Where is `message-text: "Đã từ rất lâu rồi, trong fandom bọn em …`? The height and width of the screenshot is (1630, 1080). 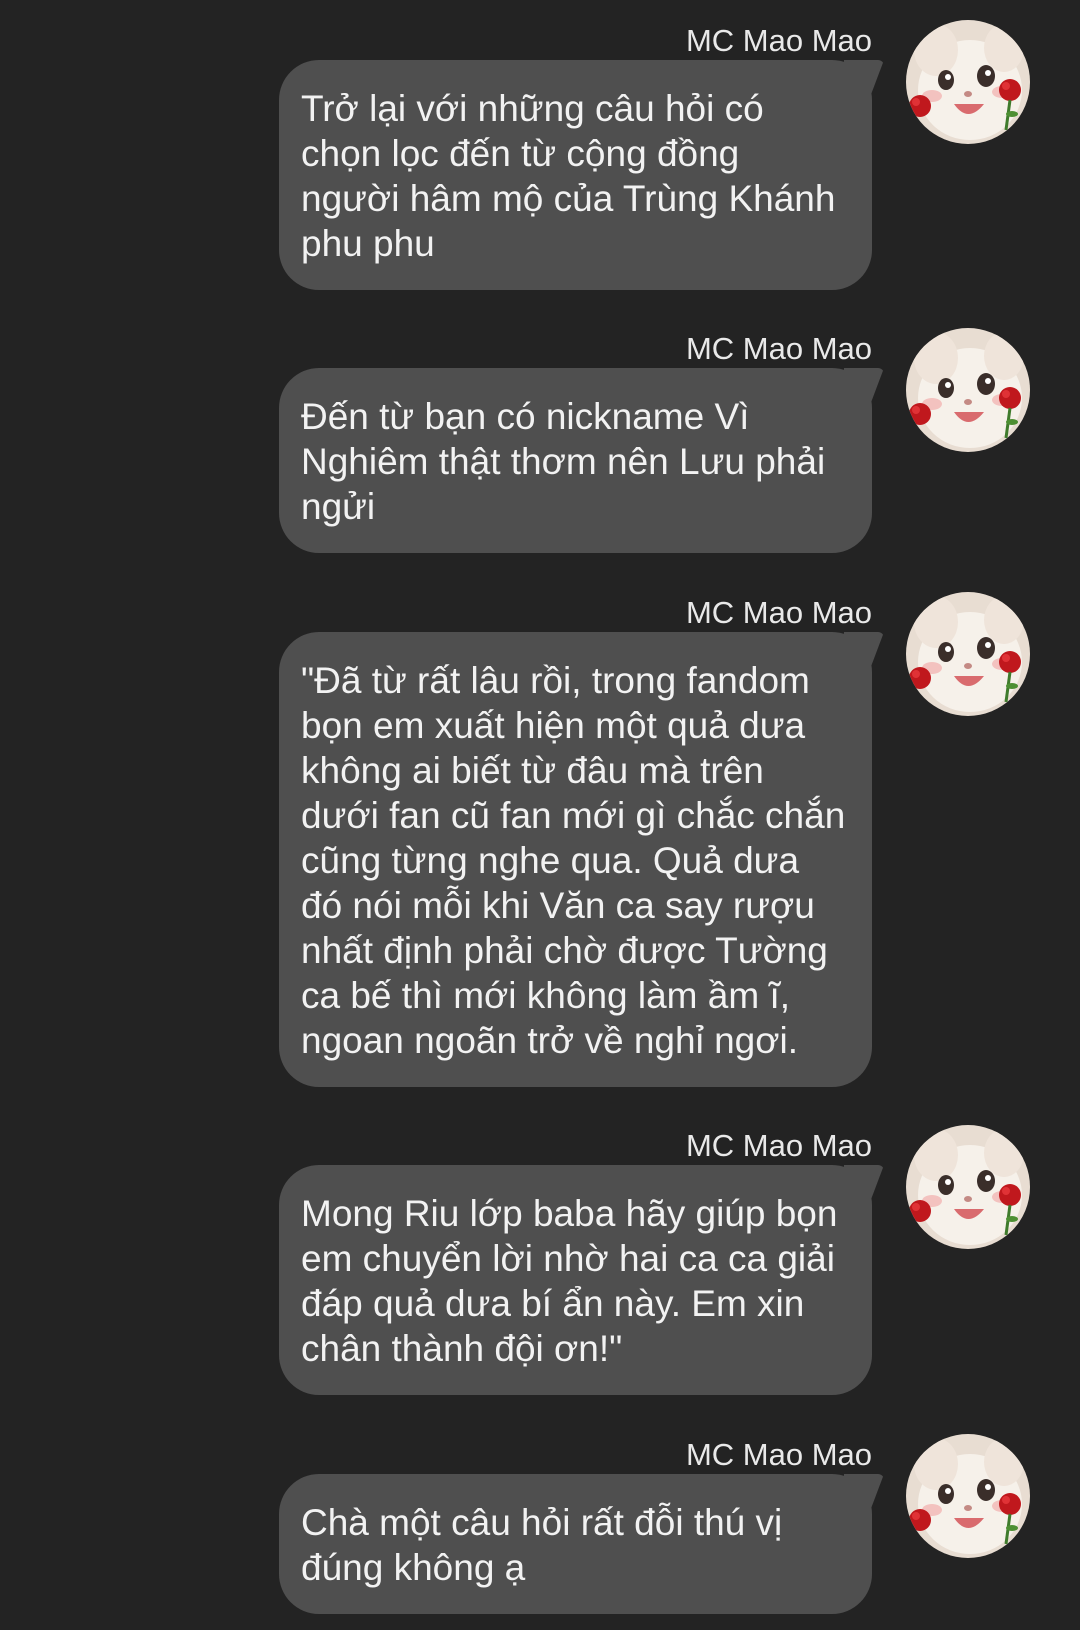 message-text: "Đã từ rất lâu rồi, trong fandom bọn em … is located at coordinates (573, 860).